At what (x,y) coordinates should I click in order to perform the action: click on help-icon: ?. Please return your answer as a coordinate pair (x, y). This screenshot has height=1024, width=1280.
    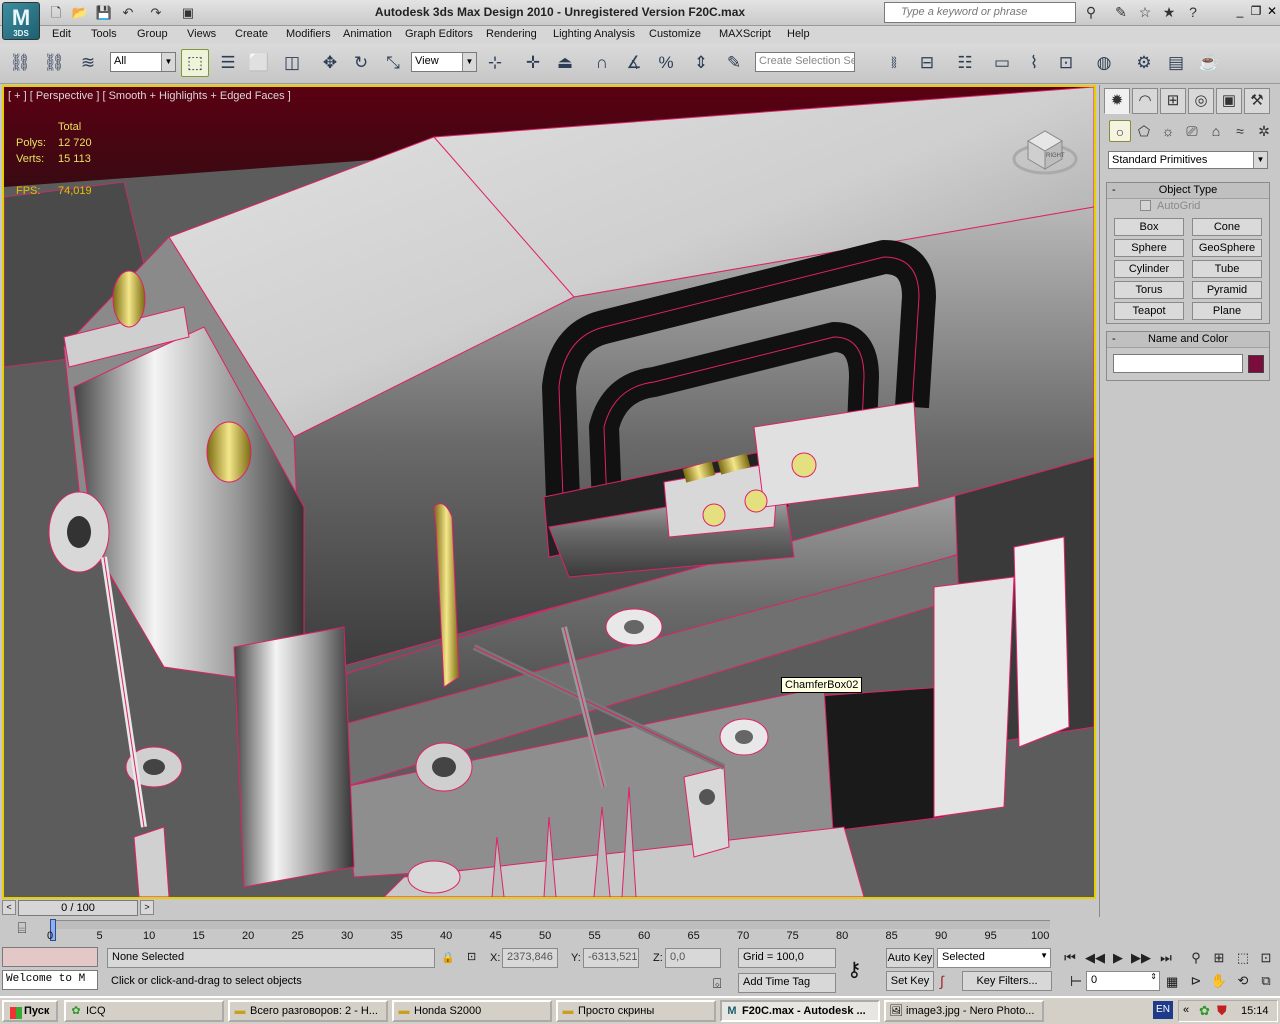
    Looking at the image, I should click on (1193, 13).